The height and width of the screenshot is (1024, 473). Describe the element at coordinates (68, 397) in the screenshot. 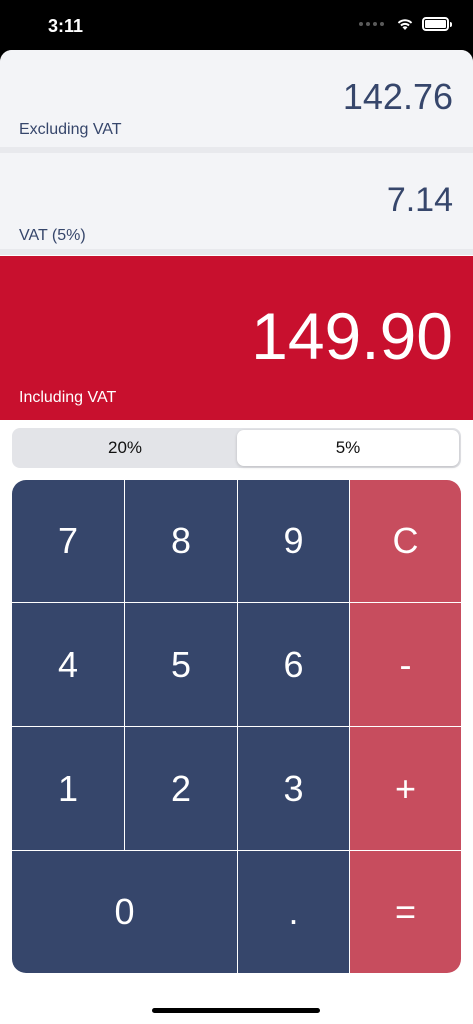

I see `including-vat-label: Including VAT` at that location.